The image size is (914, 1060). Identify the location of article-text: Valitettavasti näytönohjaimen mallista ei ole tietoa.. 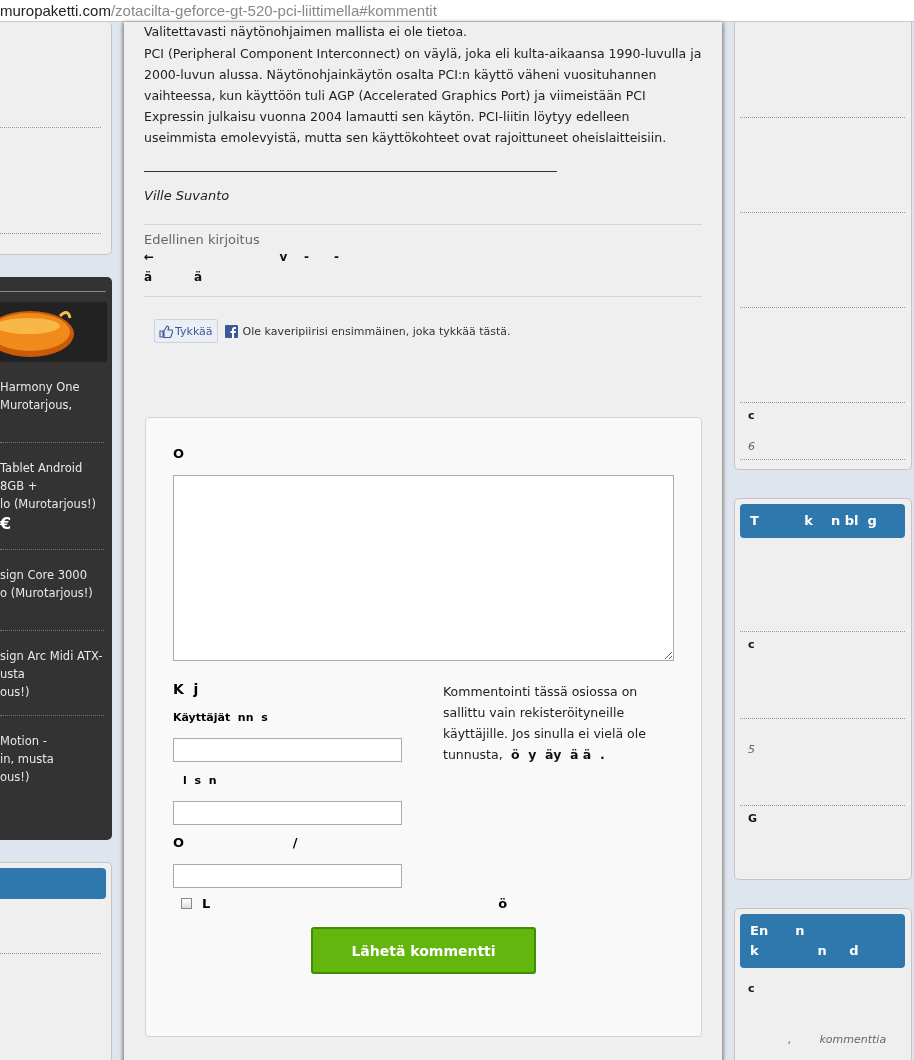
(306, 32).